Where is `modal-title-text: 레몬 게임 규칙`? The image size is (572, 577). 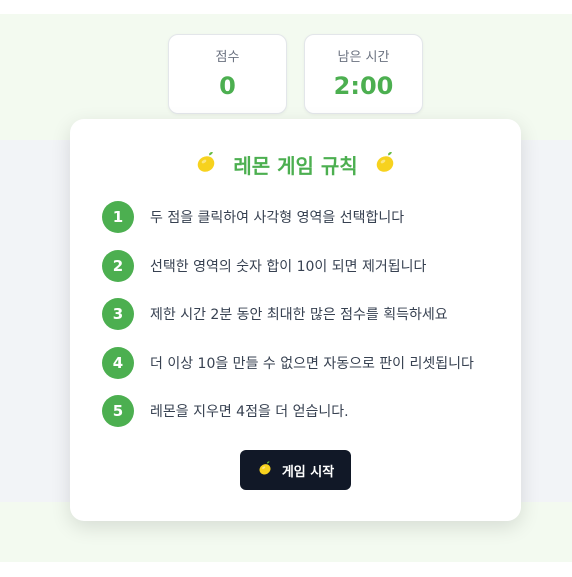 modal-title-text: 레몬 게임 규칙 is located at coordinates (295, 165).